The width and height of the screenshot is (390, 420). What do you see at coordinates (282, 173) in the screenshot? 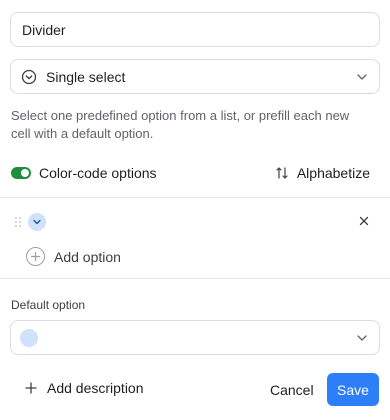
I see `sort-icon` at bounding box center [282, 173].